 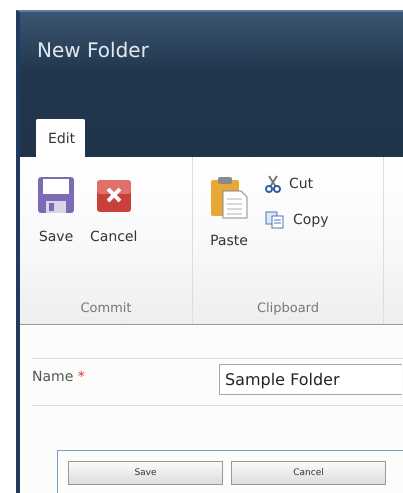 I want to click on clipboard-icon, so click(x=229, y=197).